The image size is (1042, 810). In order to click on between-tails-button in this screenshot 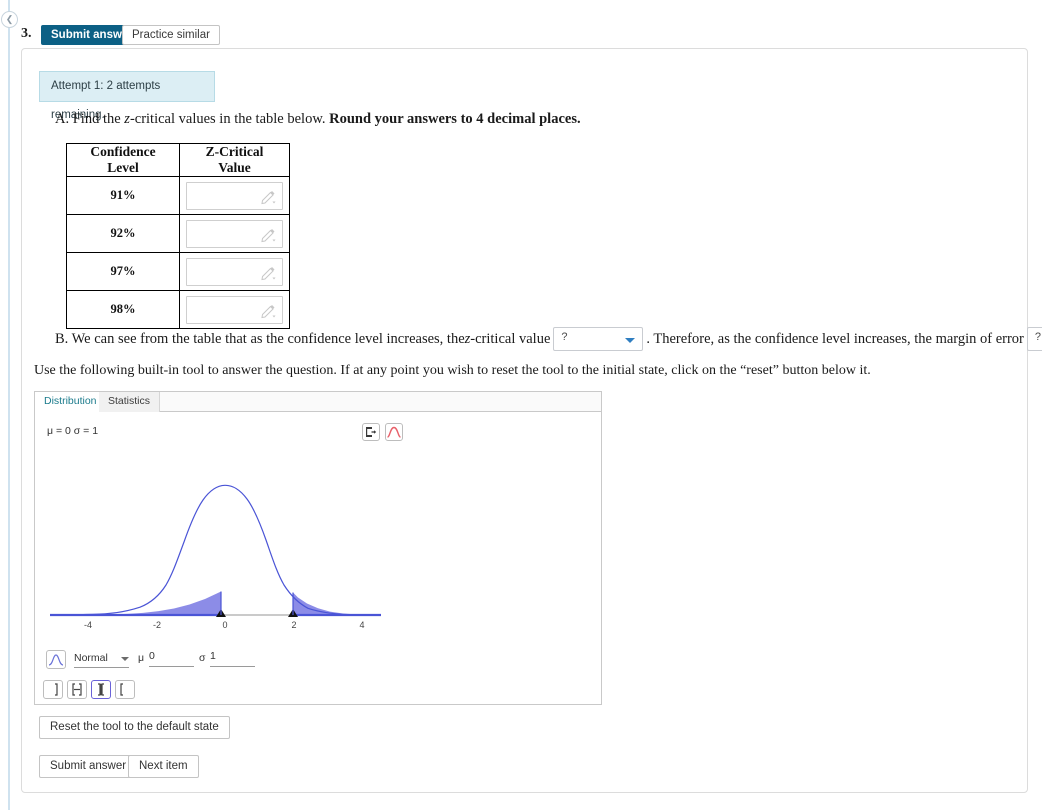, I will do `click(77, 689)`.